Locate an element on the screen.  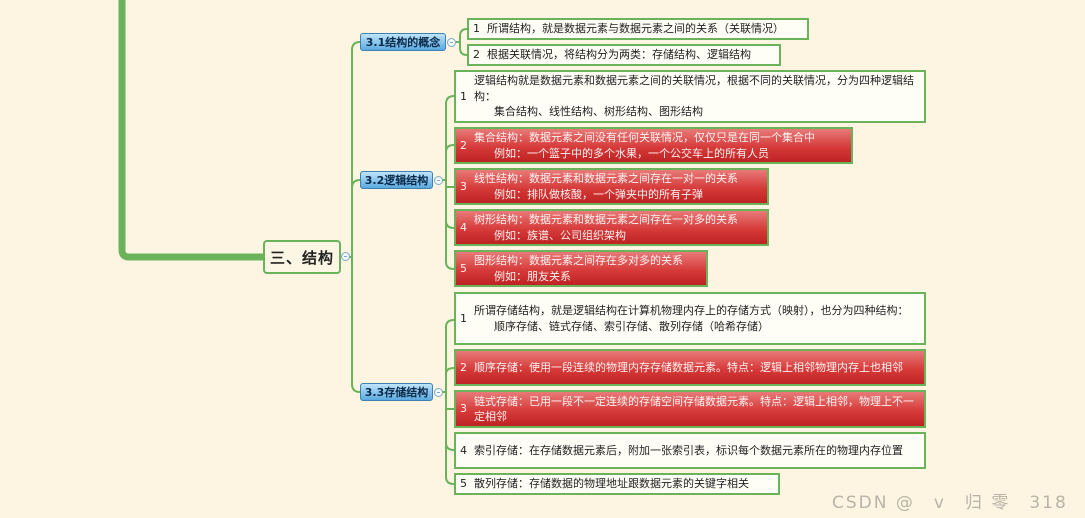
section-3-1-label: 3.1结构的概念 is located at coordinates (403, 42).